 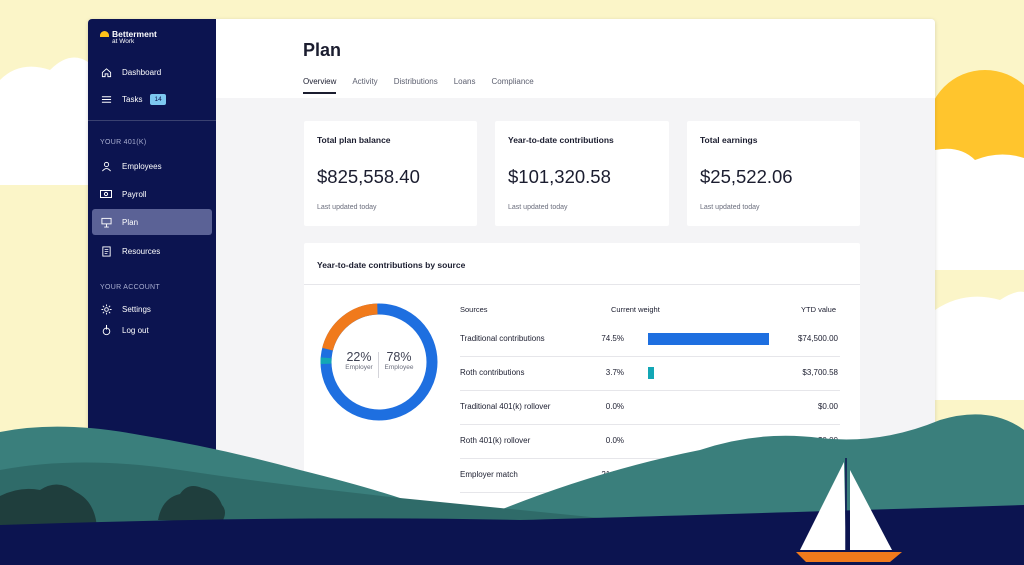 I want to click on row-source: Roth 401(k) rollover, so click(x=495, y=440).